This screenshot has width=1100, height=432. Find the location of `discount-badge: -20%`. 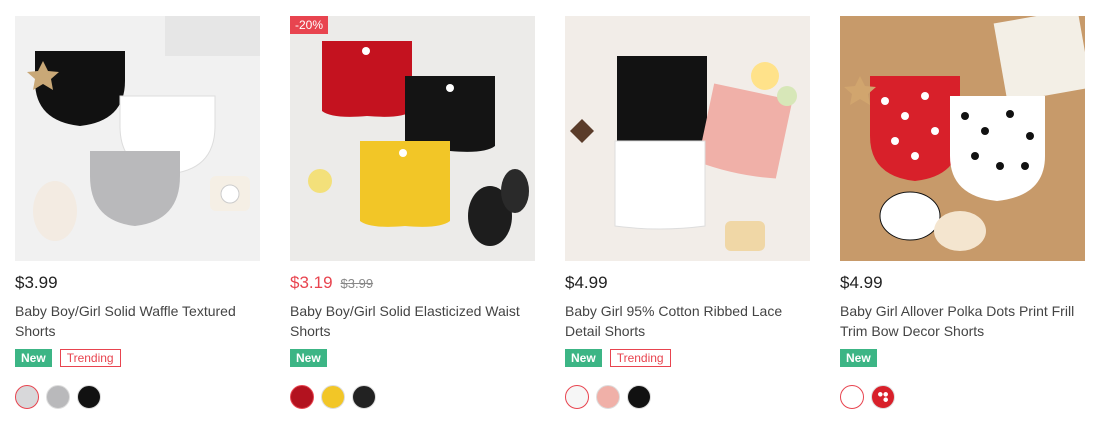

discount-badge: -20% is located at coordinates (309, 25).